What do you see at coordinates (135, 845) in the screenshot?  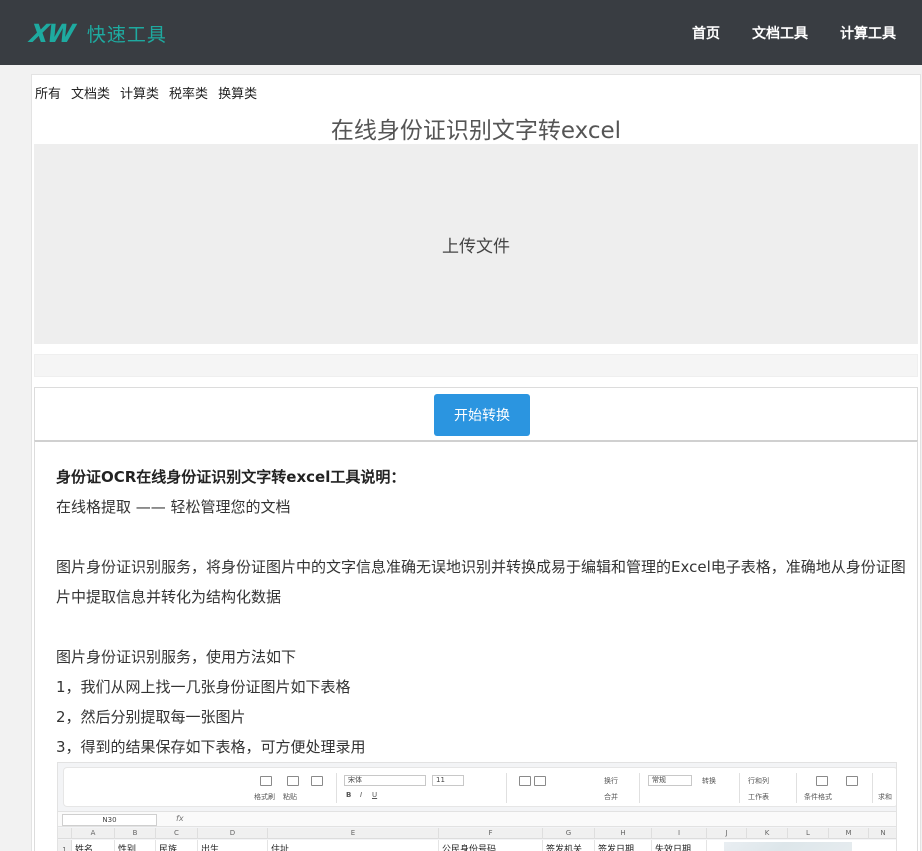 I see `table-header-cell: 性别` at bounding box center [135, 845].